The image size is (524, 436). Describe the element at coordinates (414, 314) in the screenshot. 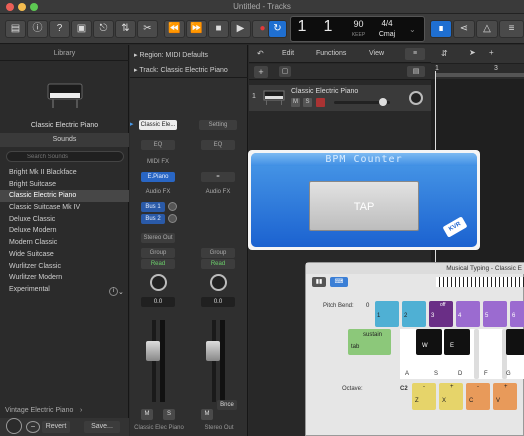

I see `black-key-2: 2` at that location.